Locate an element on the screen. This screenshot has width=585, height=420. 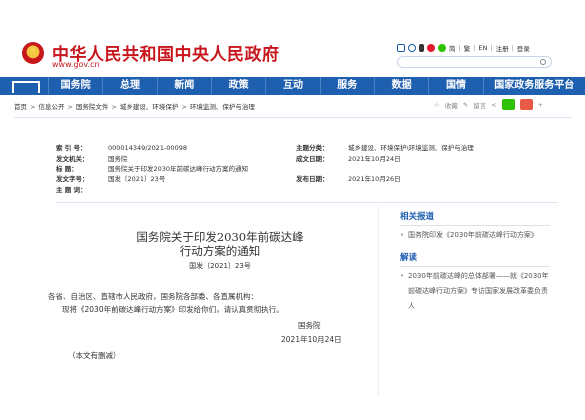
related-report-link: 国务院印发《2030年前碳达峰行动方案》 is located at coordinates (475, 235).